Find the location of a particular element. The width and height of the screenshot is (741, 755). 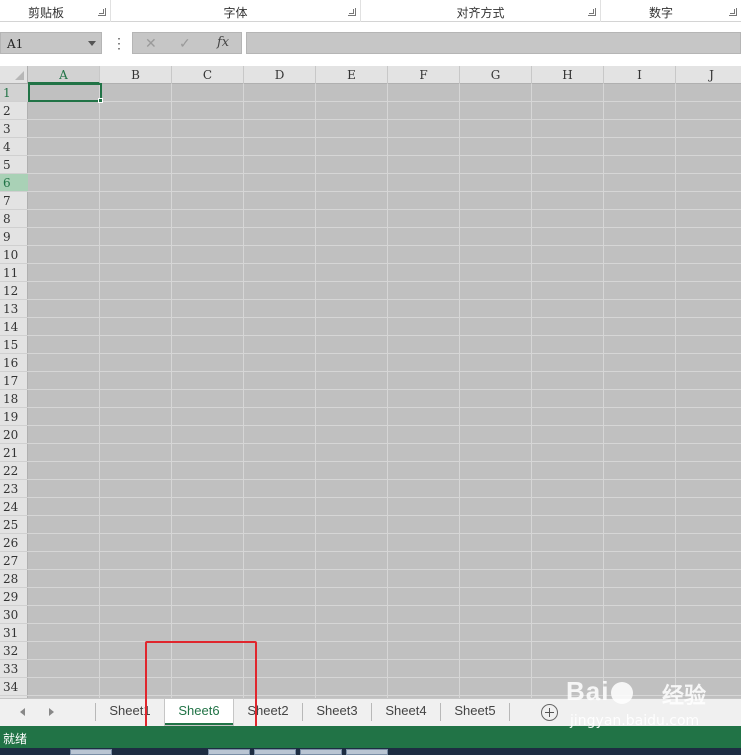

row-header-33: 33 is located at coordinates (14, 669).